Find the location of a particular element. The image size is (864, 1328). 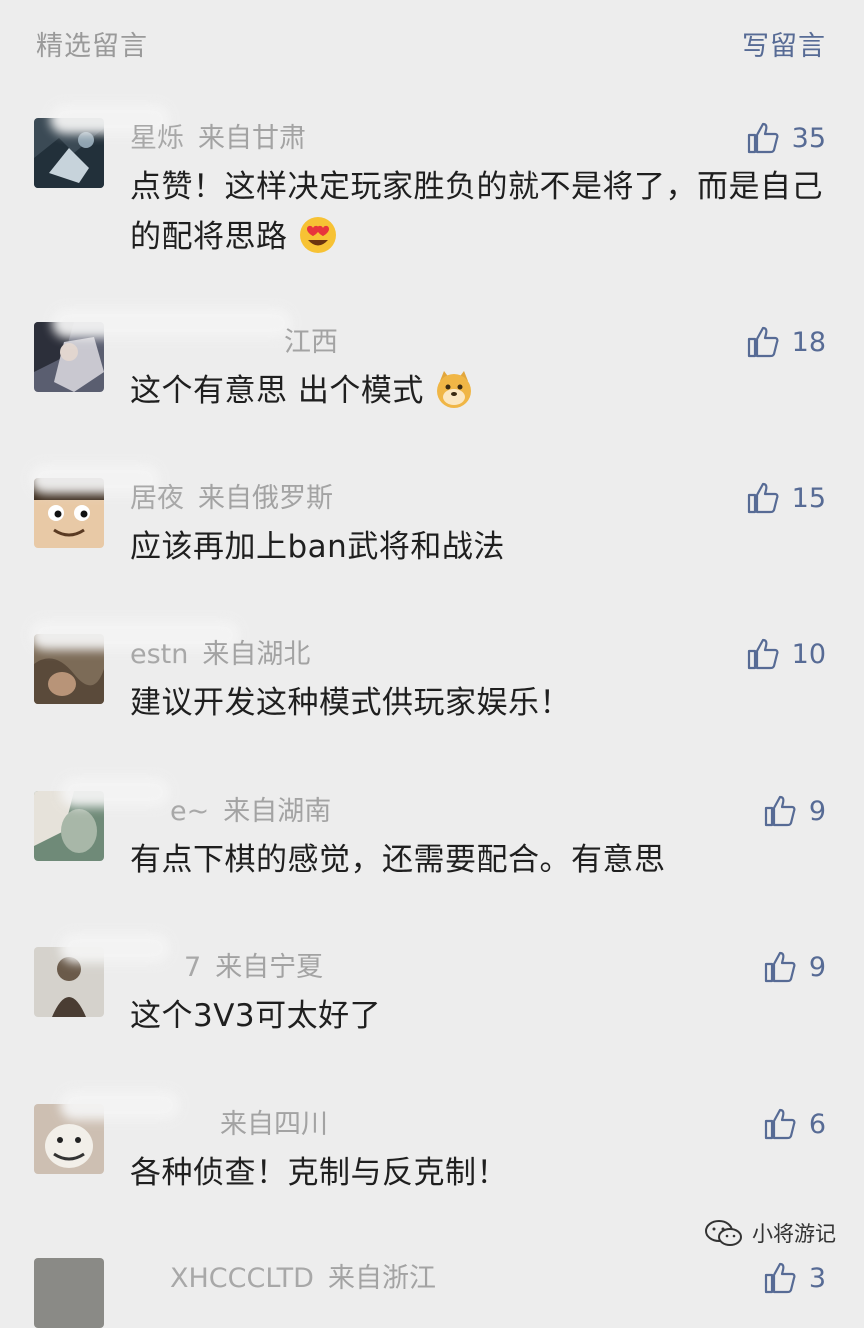

comment-location: 来自甘肃 is located at coordinates (252, 138).